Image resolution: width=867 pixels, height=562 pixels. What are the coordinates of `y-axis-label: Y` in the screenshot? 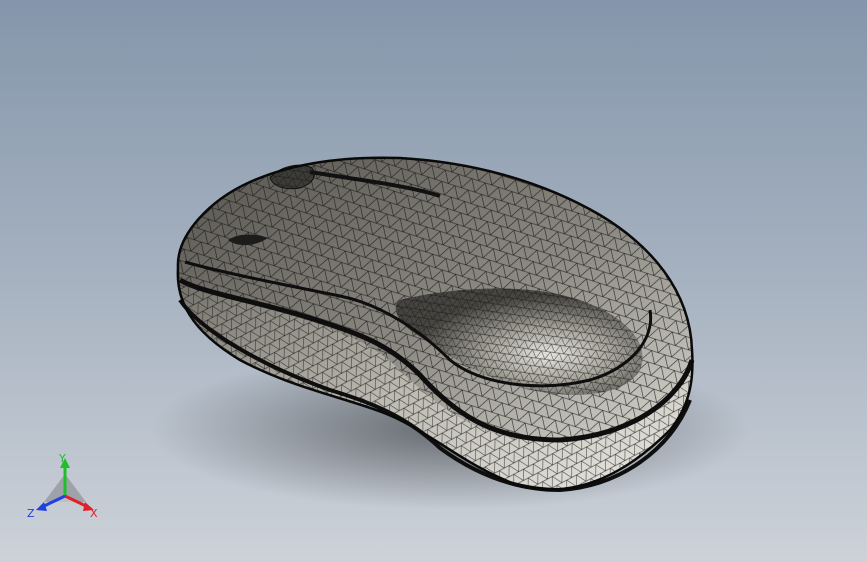 It's located at (62, 458).